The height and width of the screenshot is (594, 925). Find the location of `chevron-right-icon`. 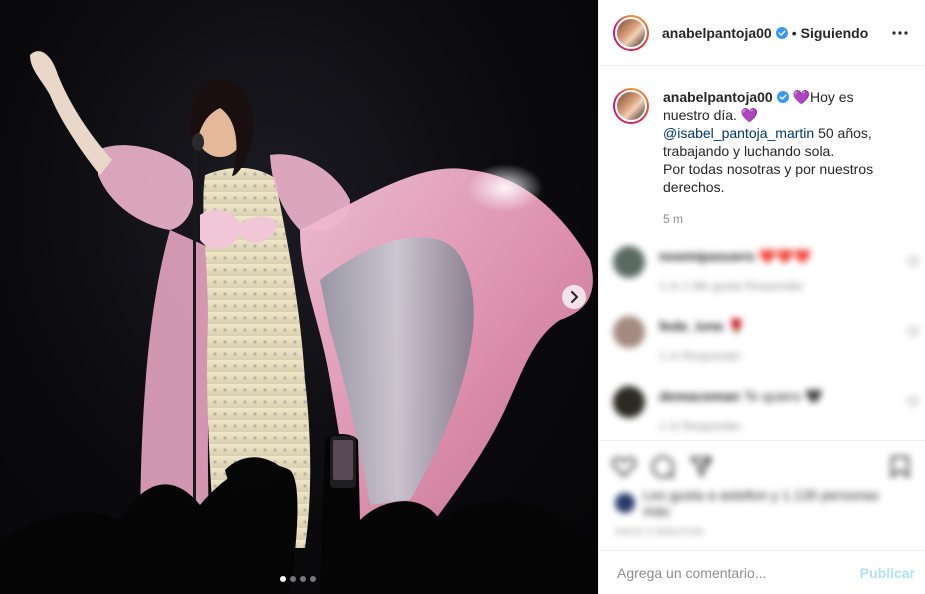

chevron-right-icon is located at coordinates (574, 297).